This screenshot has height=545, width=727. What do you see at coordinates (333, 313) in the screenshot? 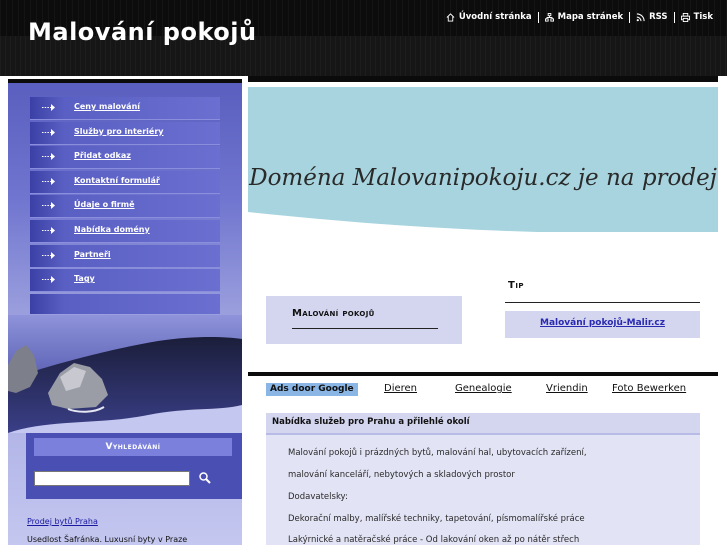
I see `site-name-title: Malování pokojů` at bounding box center [333, 313].